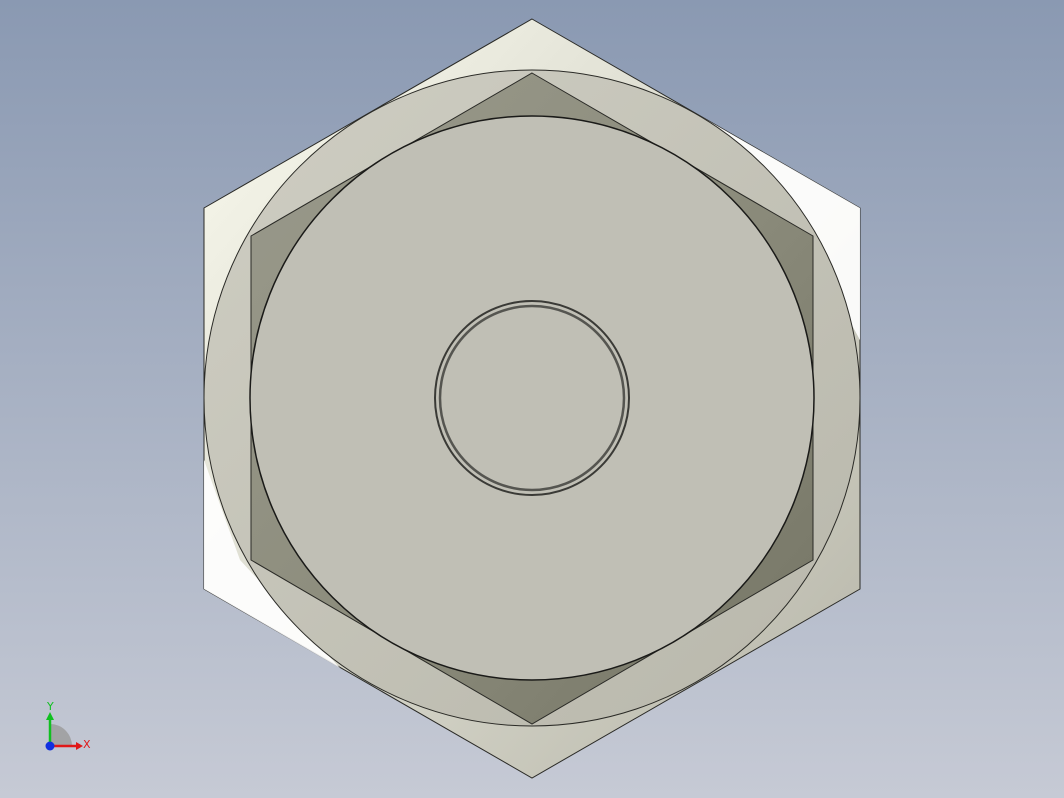 The width and height of the screenshot is (1064, 798). I want to click on thread-hole-inner, so click(532, 398).